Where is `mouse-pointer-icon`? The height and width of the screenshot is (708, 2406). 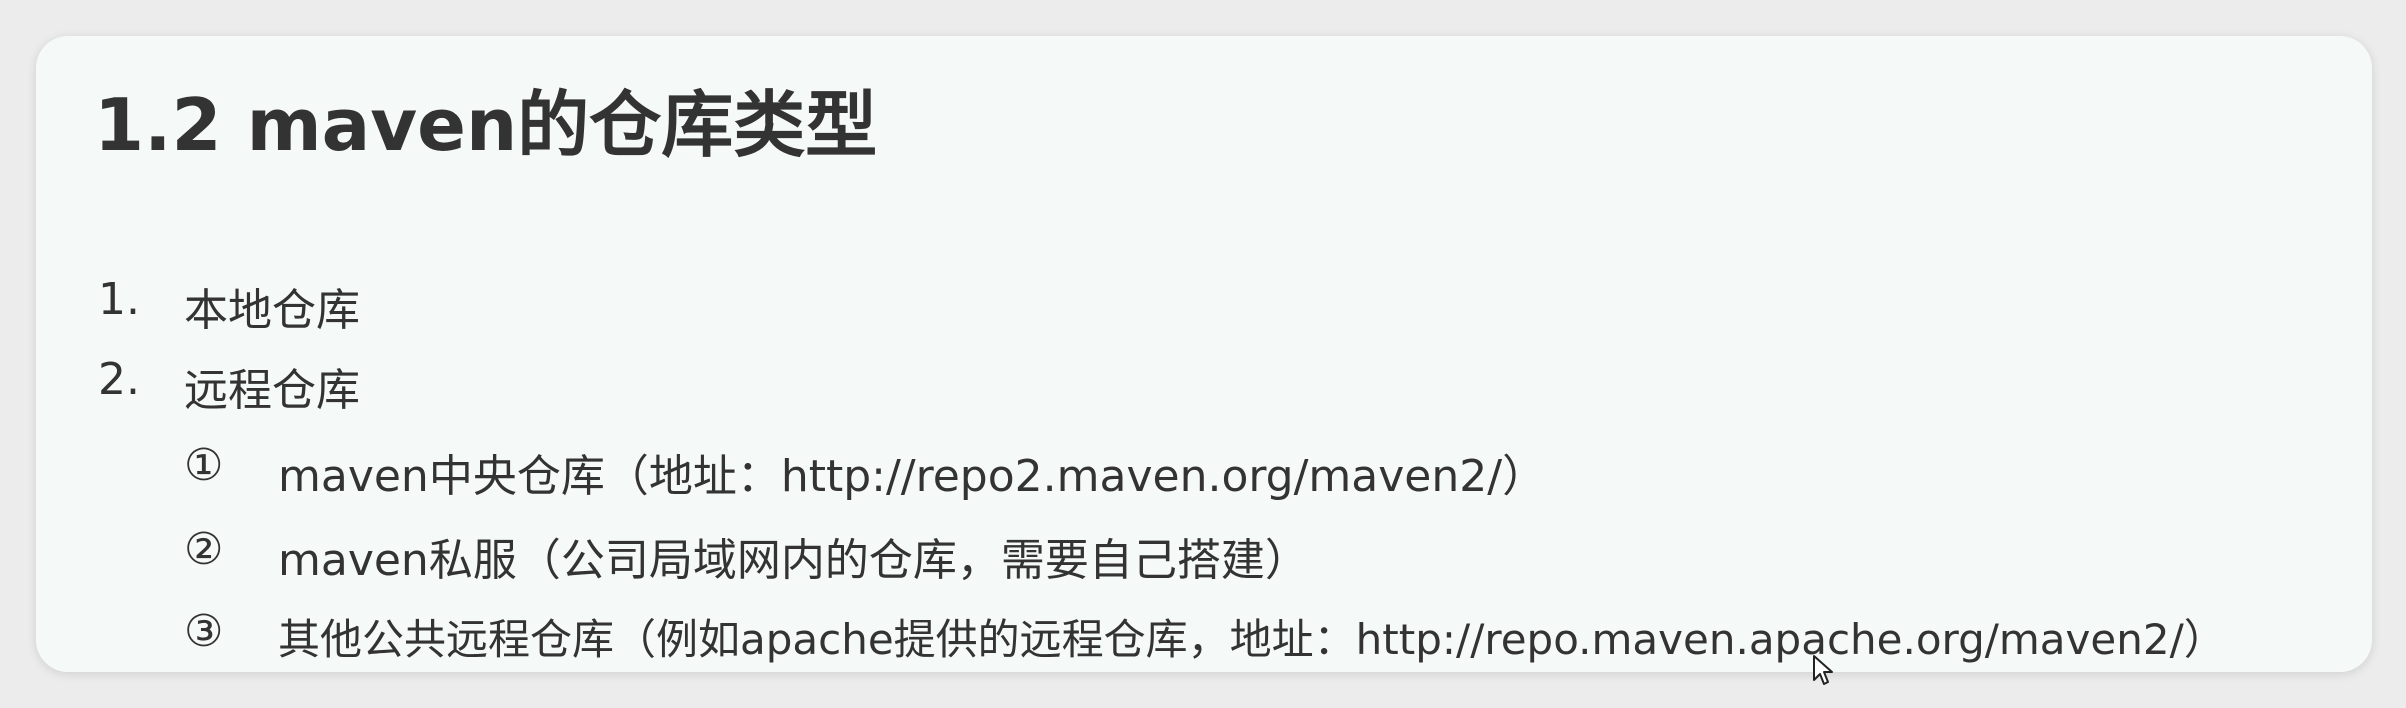
mouse-pointer-icon is located at coordinates (1823, 670).